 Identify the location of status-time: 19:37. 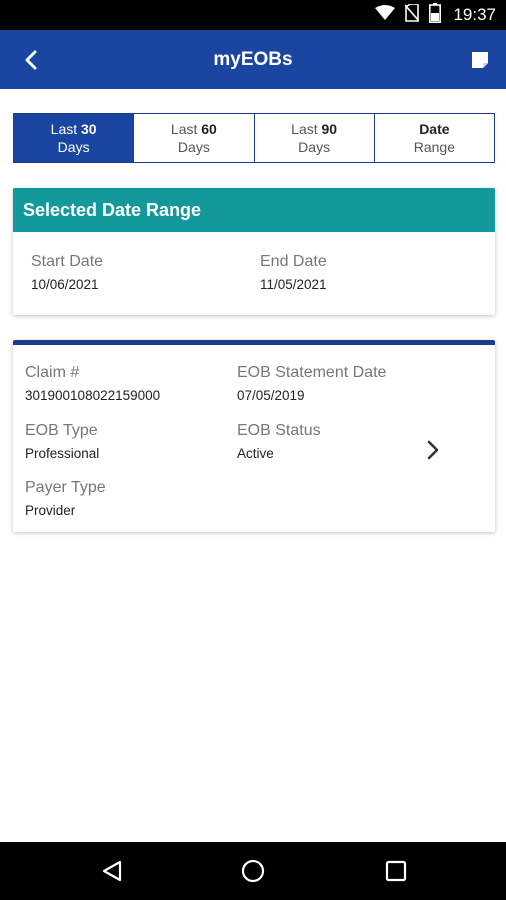
(474, 14).